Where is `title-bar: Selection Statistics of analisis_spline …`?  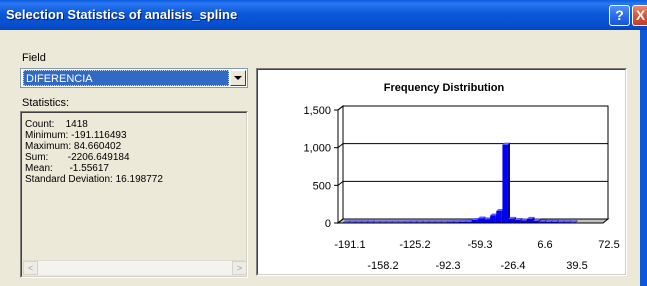 title-bar: Selection Statistics of analisis_spline … is located at coordinates (323, 15).